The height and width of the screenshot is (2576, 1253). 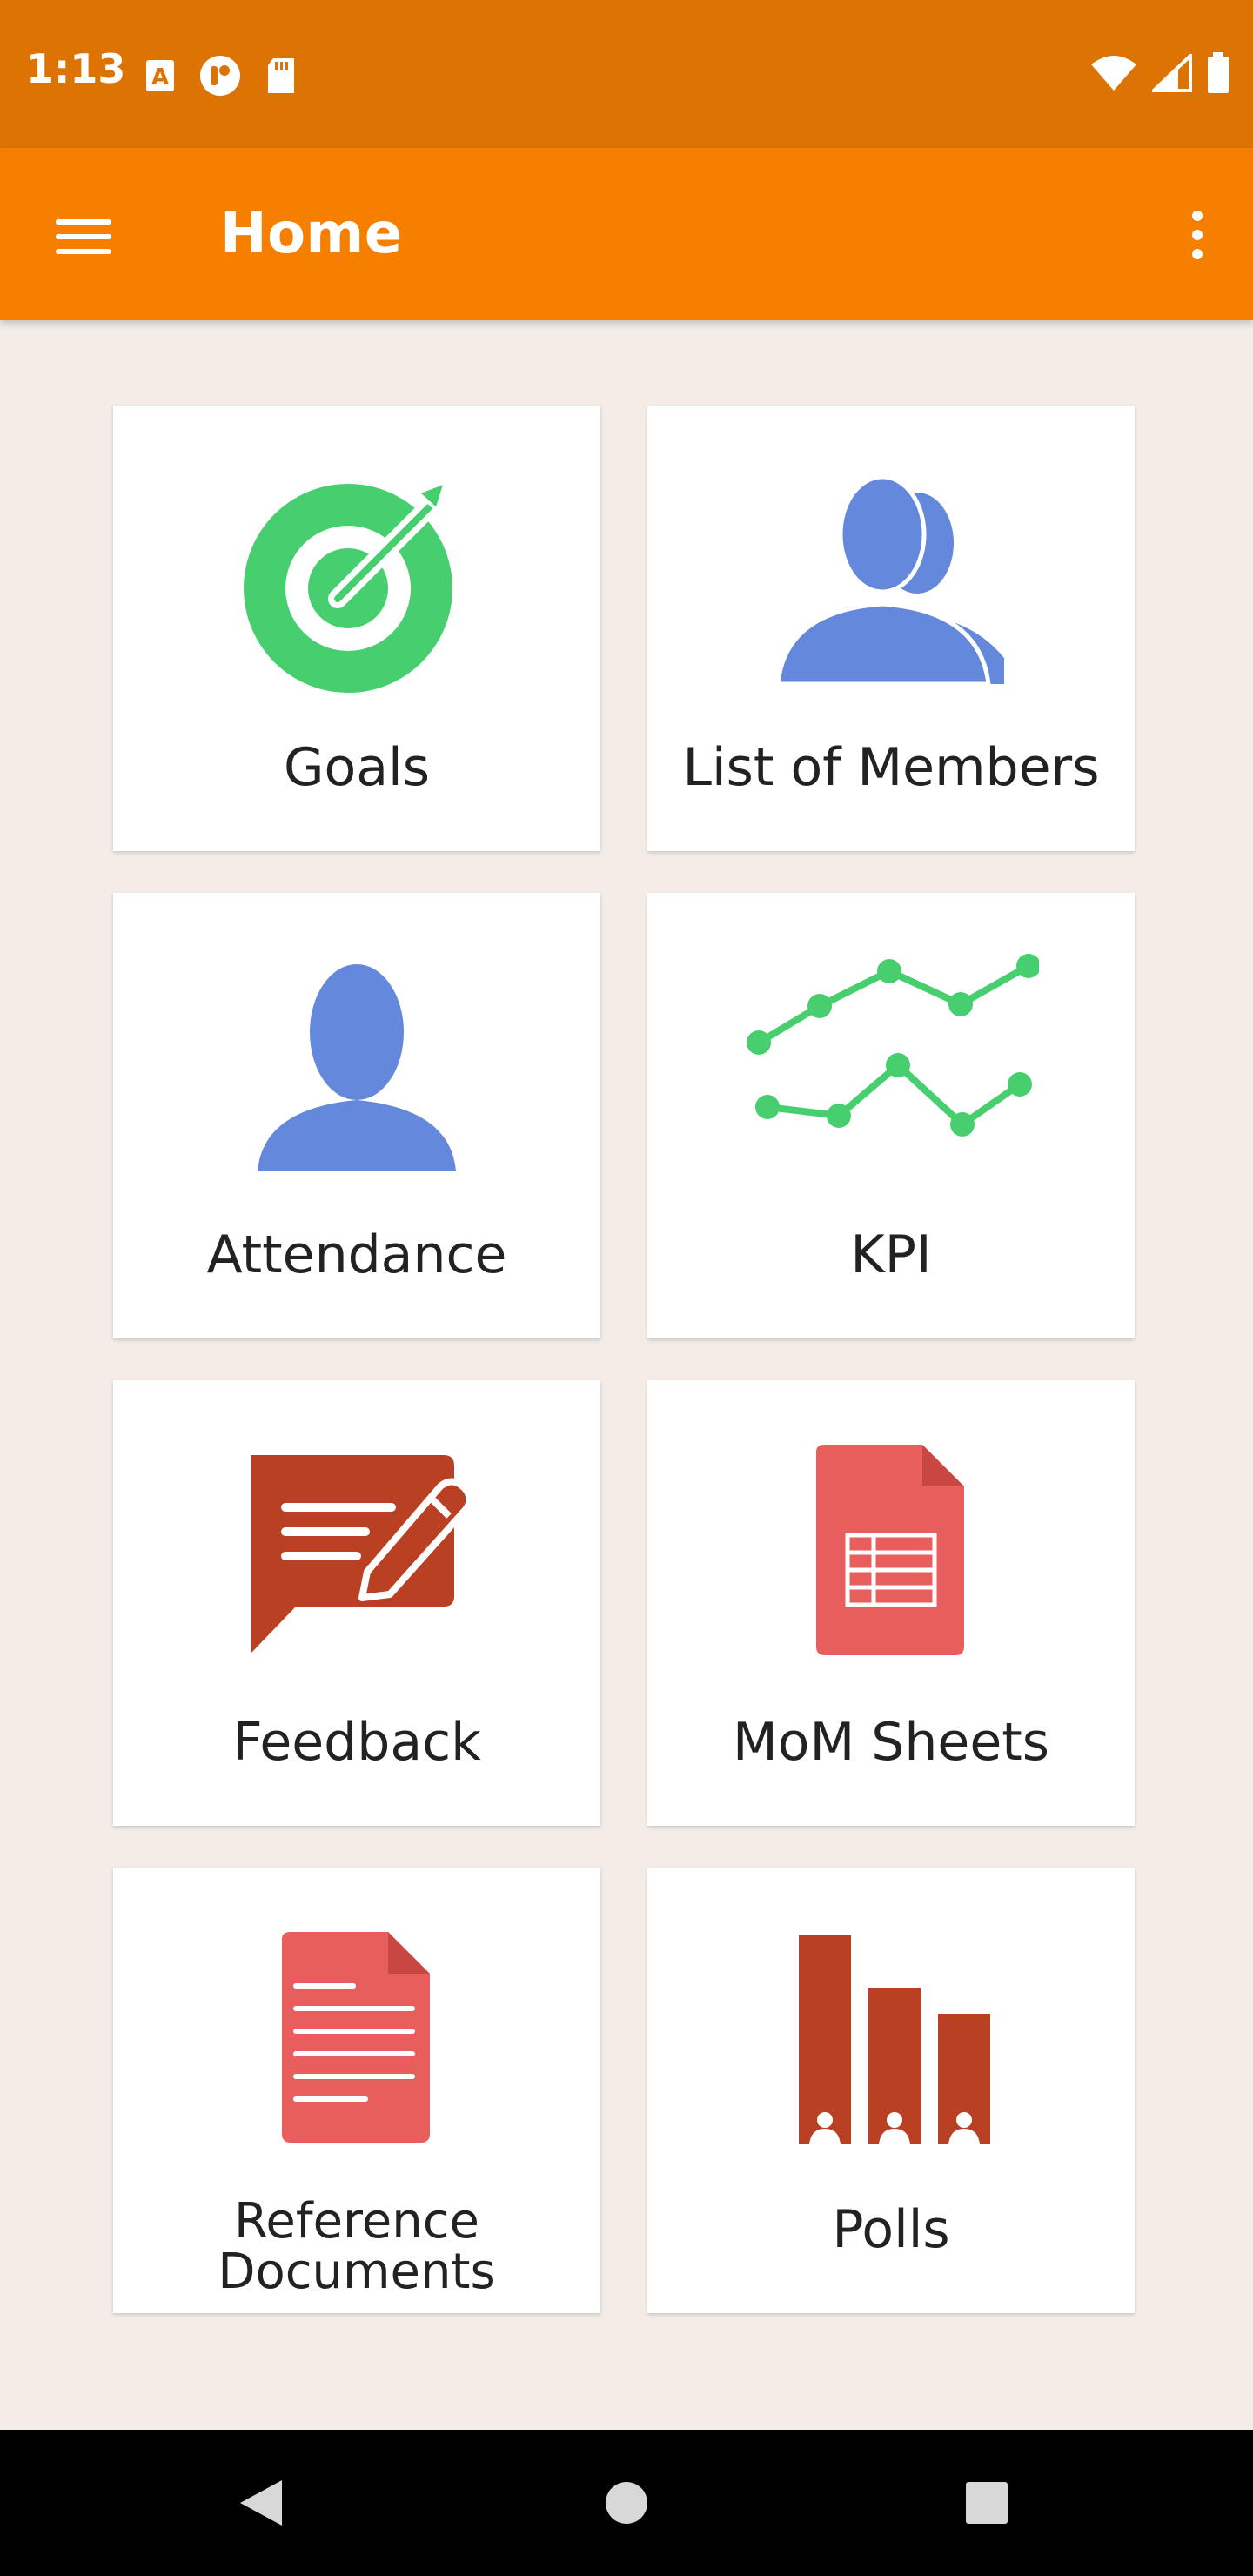 I want to click on tile-mom-sheets: MoM Sheets, so click(x=891, y=1603).